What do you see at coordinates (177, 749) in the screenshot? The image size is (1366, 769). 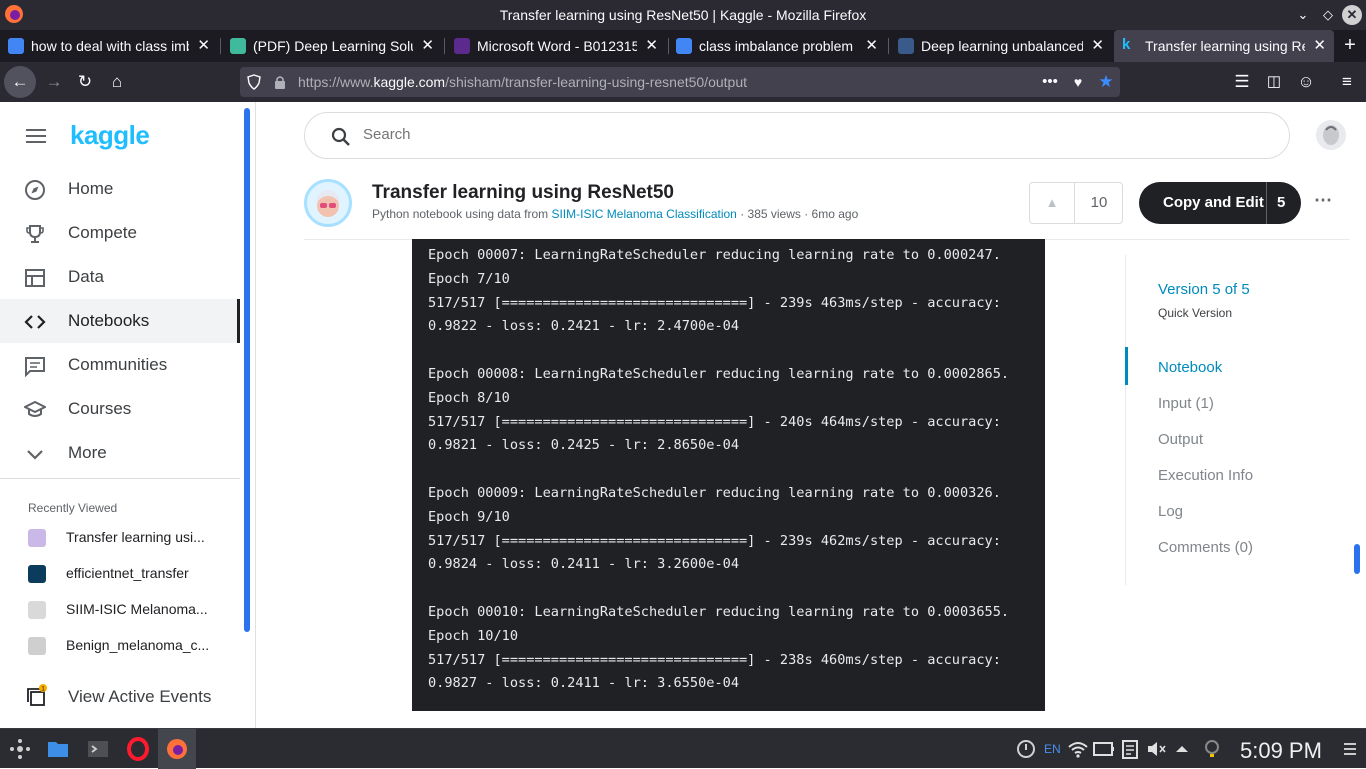 I see `firefox-taskbar-icon` at bounding box center [177, 749].